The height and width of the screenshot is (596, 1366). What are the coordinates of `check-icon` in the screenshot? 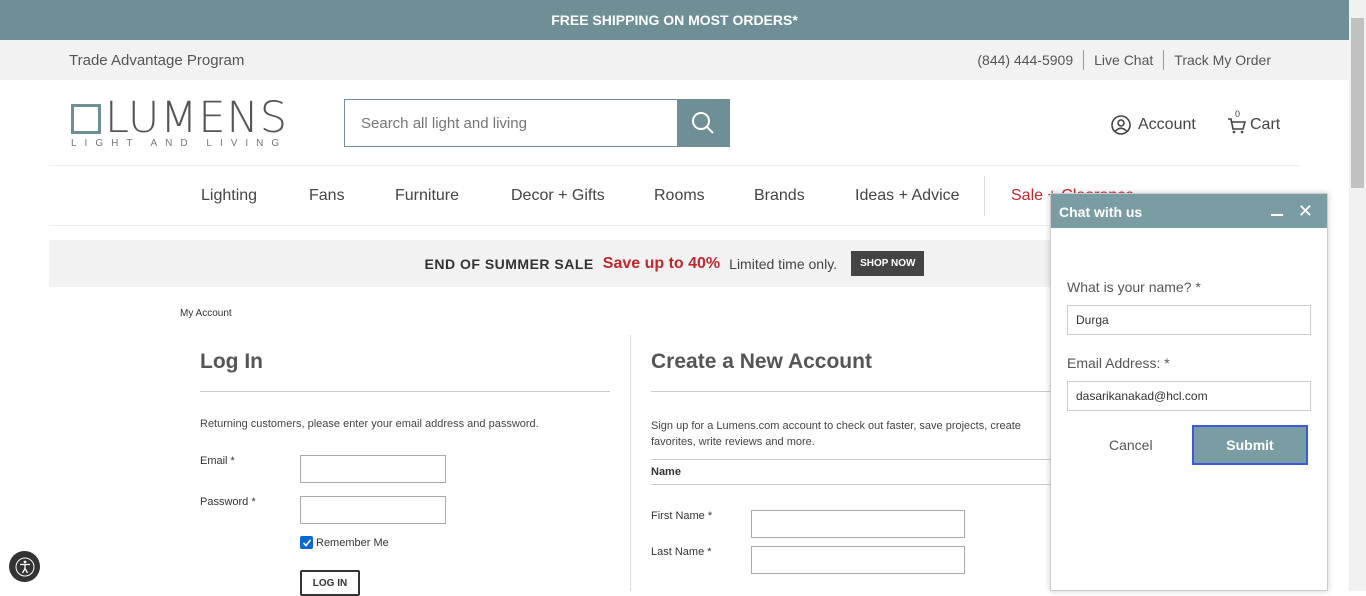 It's located at (306, 542).